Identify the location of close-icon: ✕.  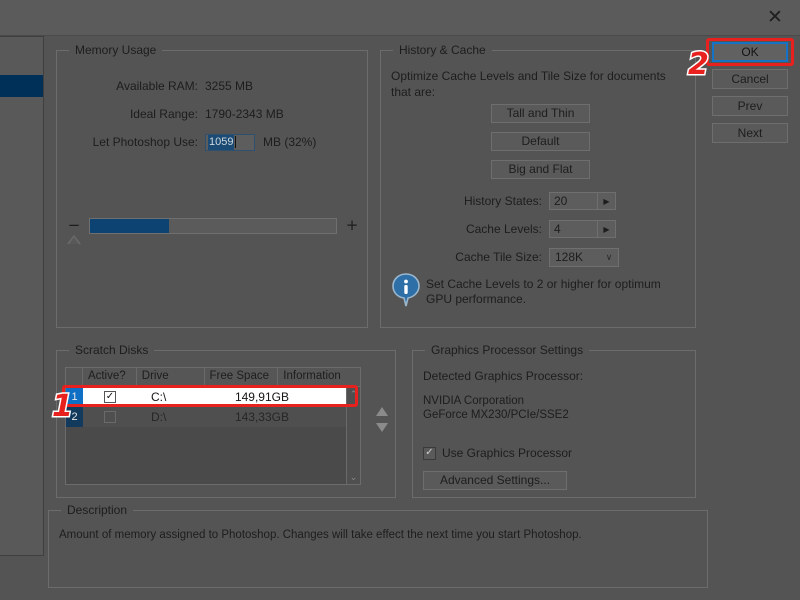
(775, 17).